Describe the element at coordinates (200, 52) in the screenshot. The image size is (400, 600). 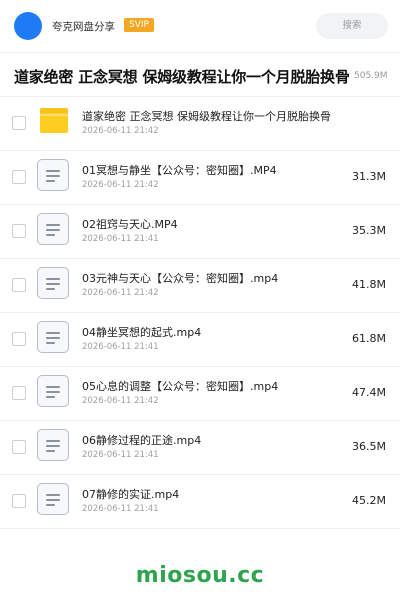
I see `header-divider` at that location.